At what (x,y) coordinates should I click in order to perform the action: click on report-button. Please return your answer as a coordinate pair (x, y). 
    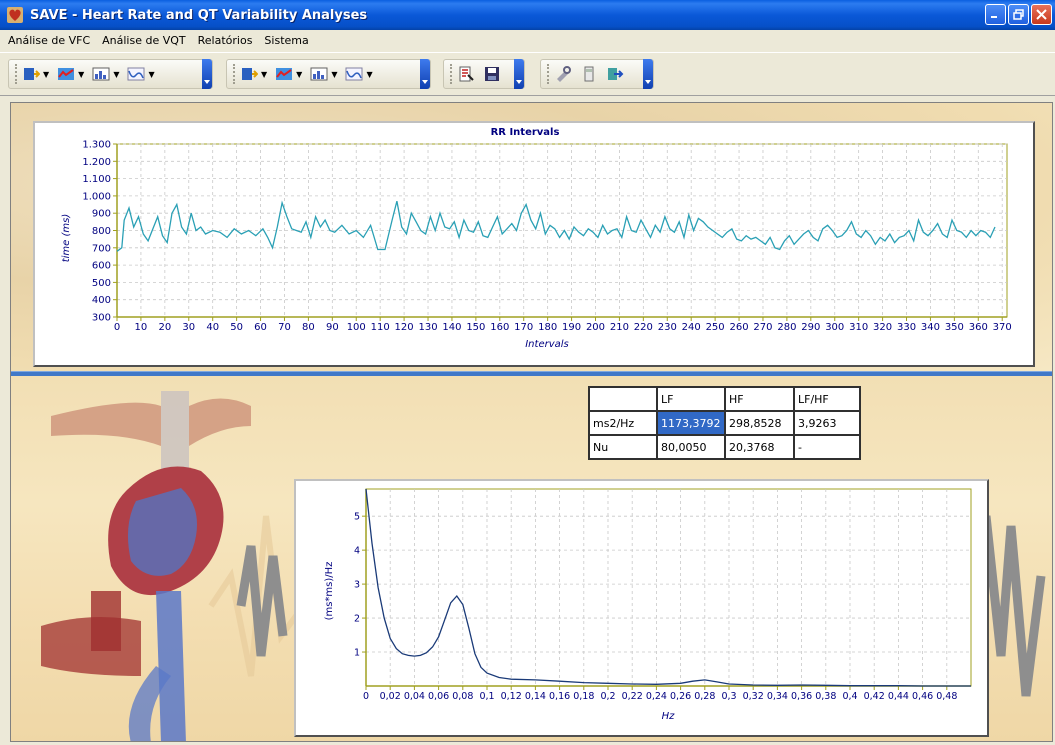
    Looking at the image, I should click on (466, 74).